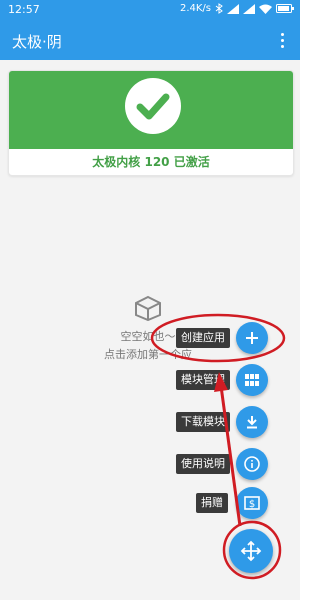 This screenshot has height=600, width=320. Describe the element at coordinates (203, 464) in the screenshot. I see `fab-label-instructions: 使用说明` at that location.